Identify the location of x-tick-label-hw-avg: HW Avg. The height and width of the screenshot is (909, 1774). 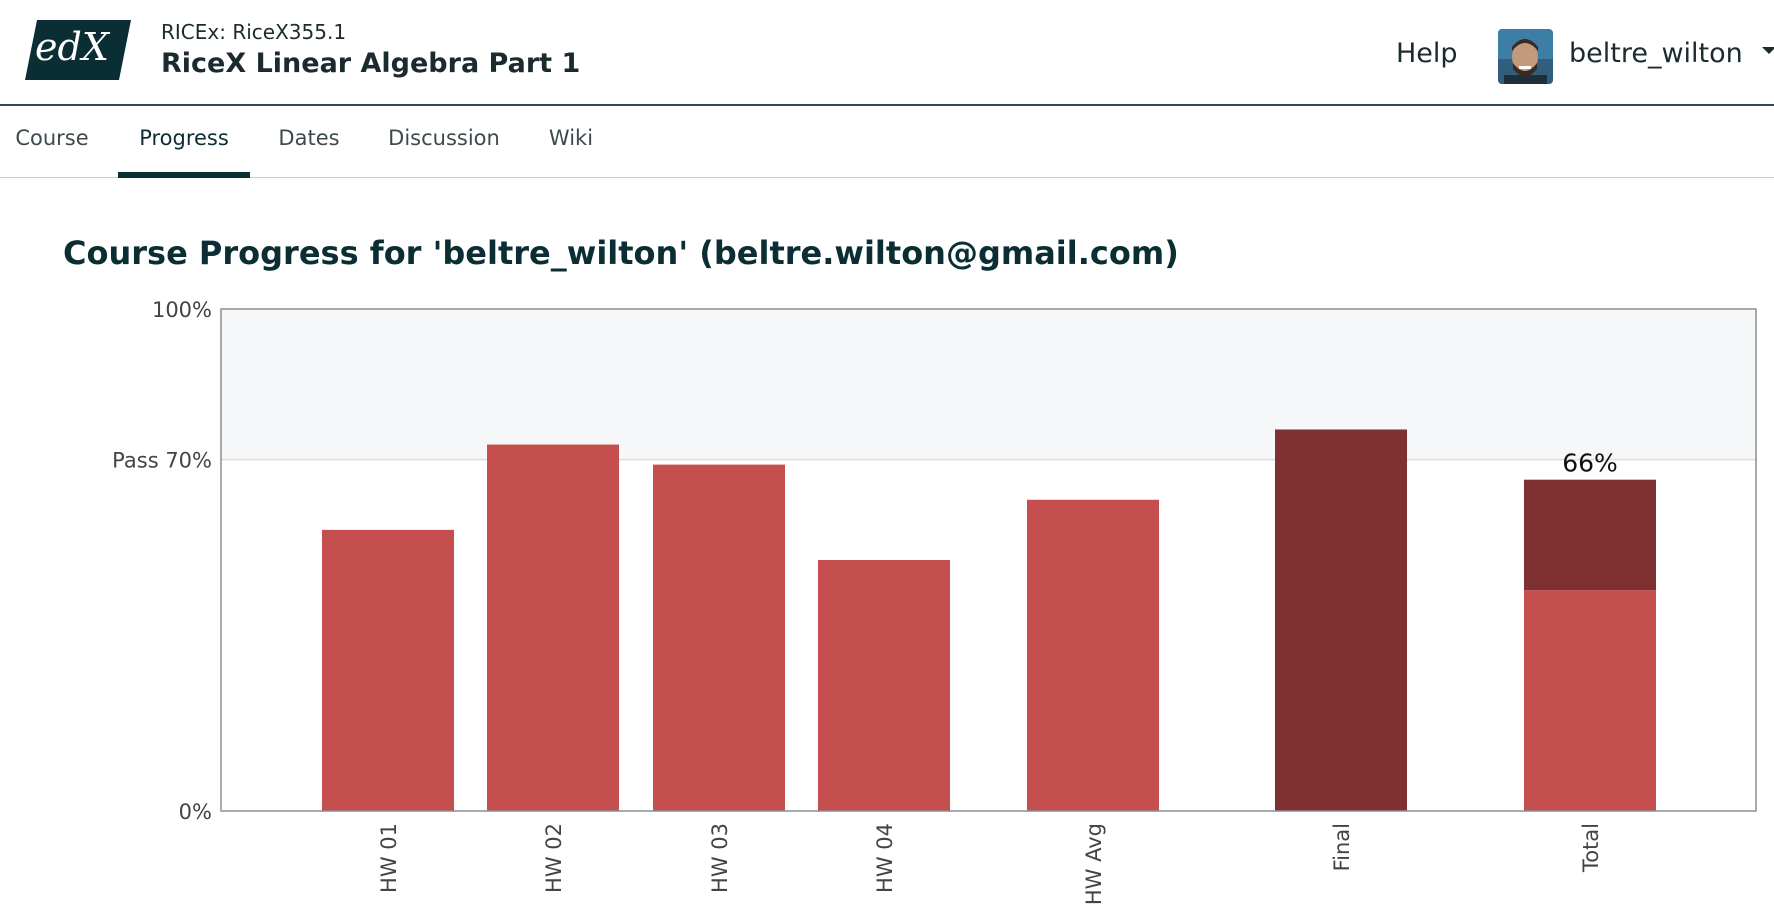
(1094, 864).